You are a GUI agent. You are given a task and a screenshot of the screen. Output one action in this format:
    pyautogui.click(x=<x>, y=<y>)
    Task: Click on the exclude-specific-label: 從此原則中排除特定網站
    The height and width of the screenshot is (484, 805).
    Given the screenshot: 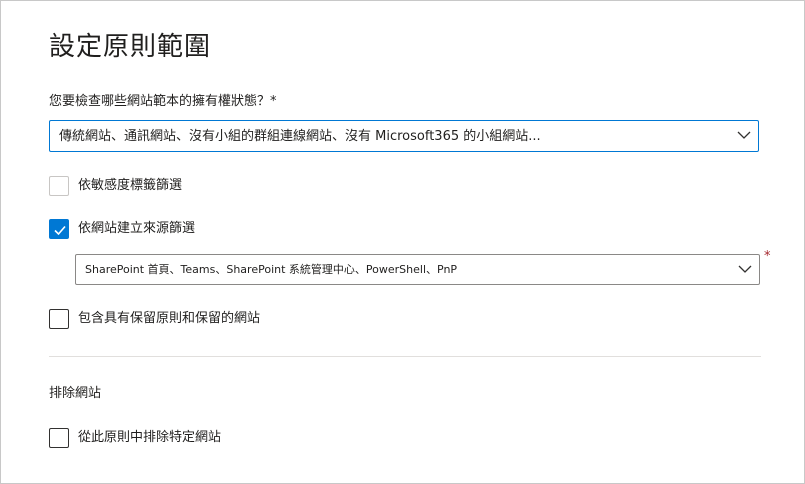 What is the action you would take?
    pyautogui.click(x=150, y=437)
    